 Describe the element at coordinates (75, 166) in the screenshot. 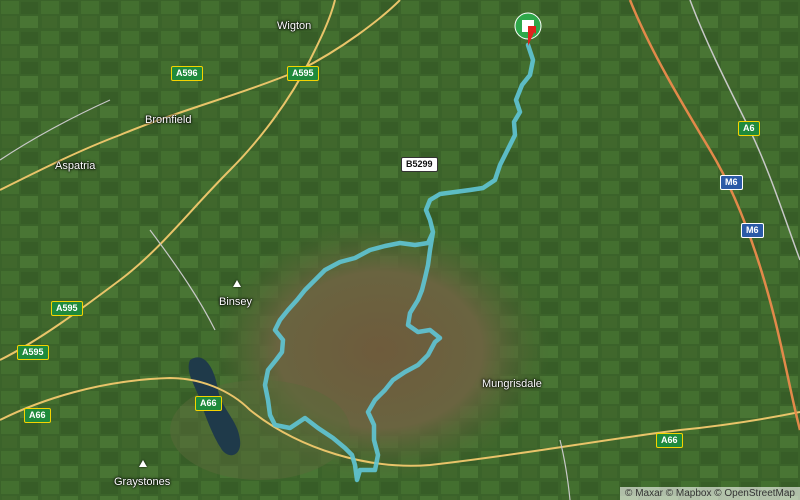

I see `place-label-aspatria: Aspatria` at that location.